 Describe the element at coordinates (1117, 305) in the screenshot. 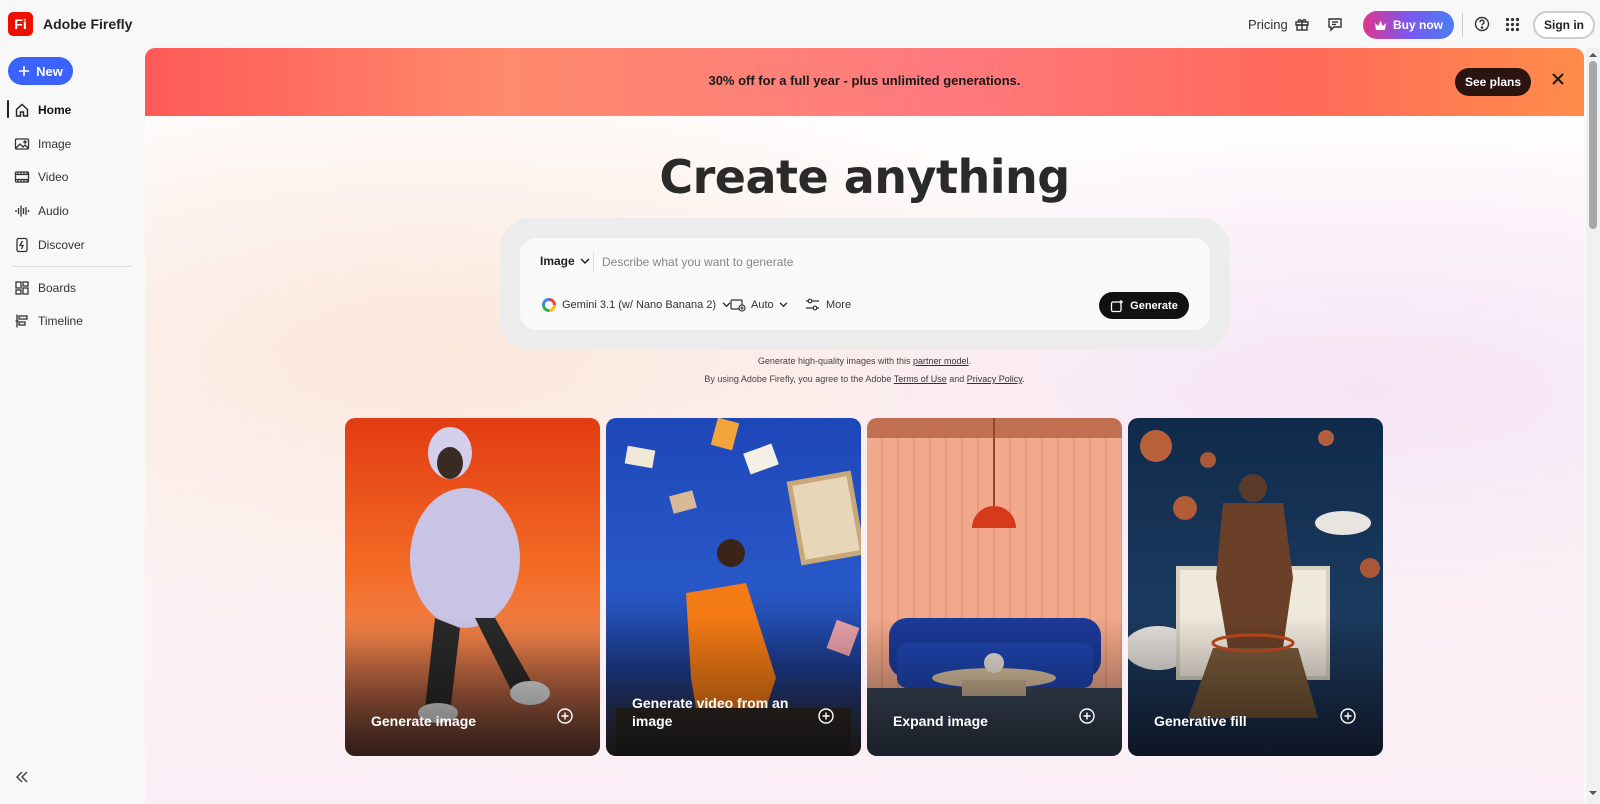

I see `generate-icon` at that location.